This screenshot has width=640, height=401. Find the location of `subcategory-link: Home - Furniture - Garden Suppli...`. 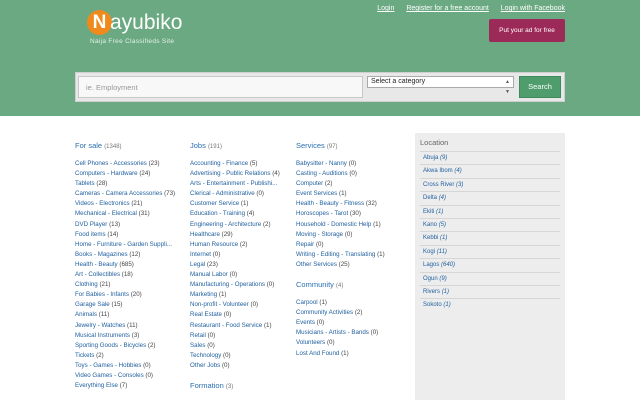

subcategory-link: Home - Furniture - Garden Suppli... is located at coordinates (131, 245).